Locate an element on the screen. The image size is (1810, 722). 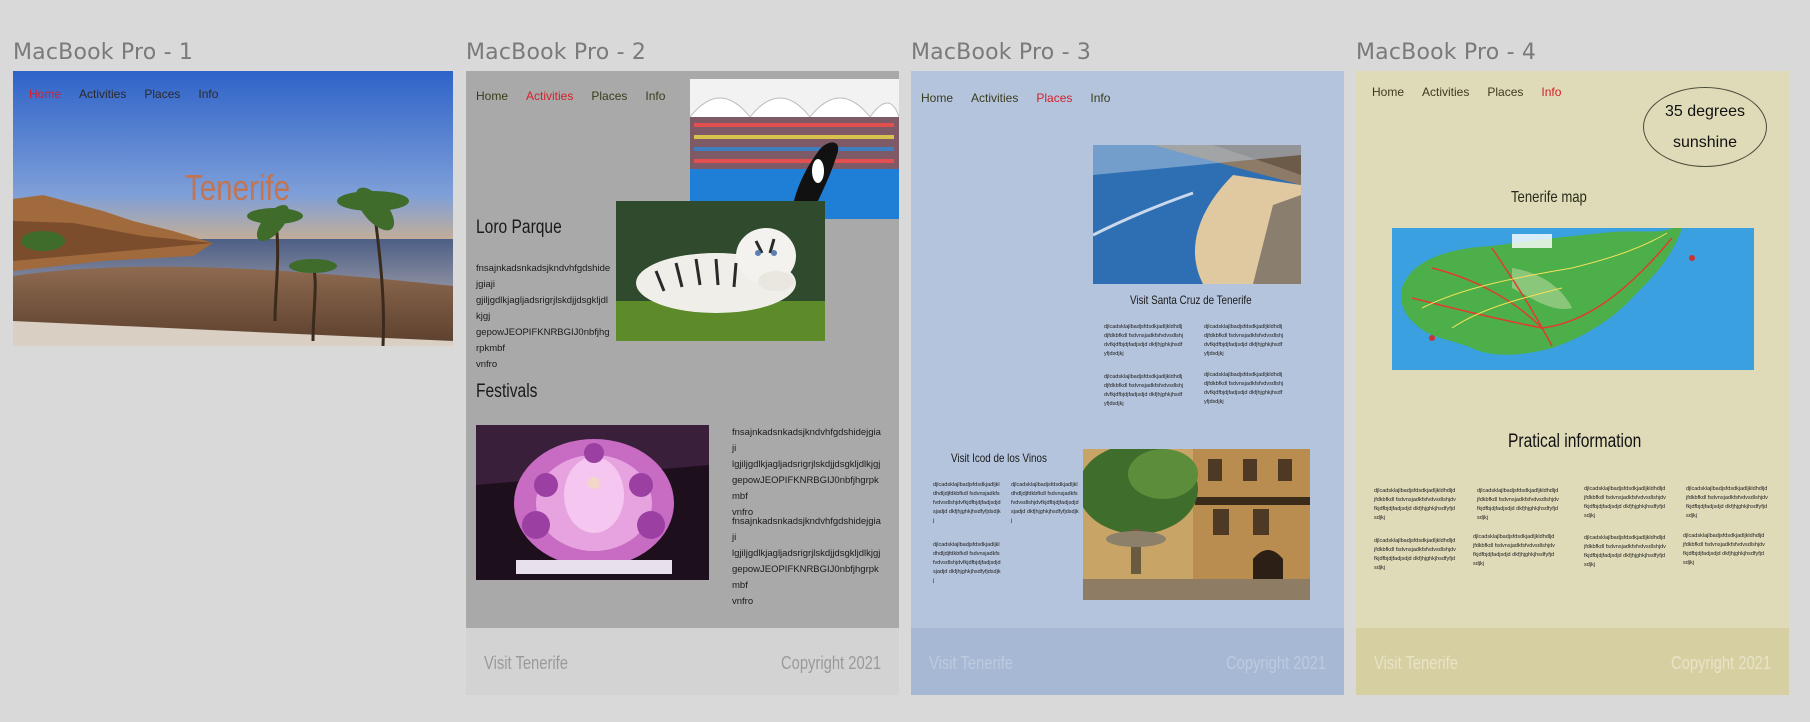
map-title: Tenerife map is located at coordinates (1549, 197).